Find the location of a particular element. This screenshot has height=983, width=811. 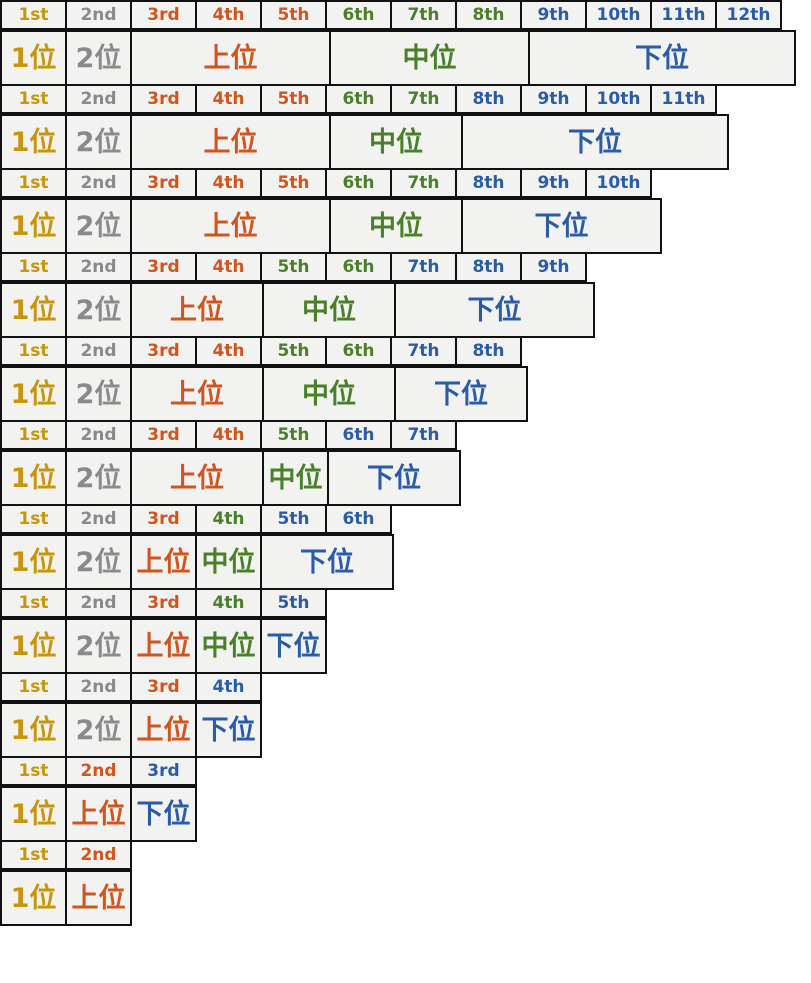

ordinal-header-row: 1st 2nd 3rd is located at coordinates (405, 771).